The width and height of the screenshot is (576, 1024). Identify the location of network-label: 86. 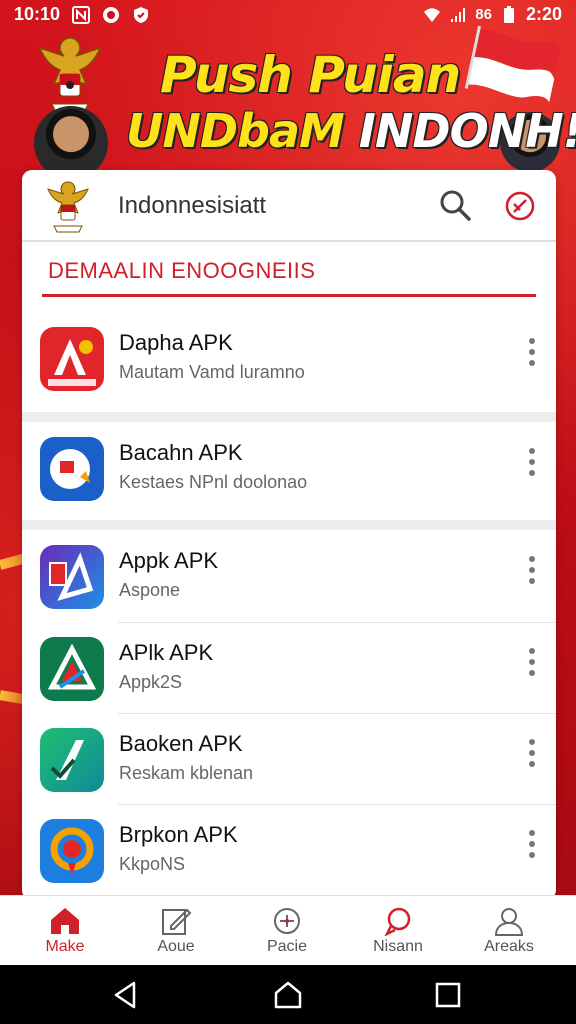
(483, 14).